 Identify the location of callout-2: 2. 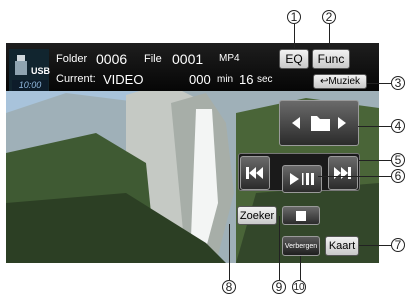
(329, 17).